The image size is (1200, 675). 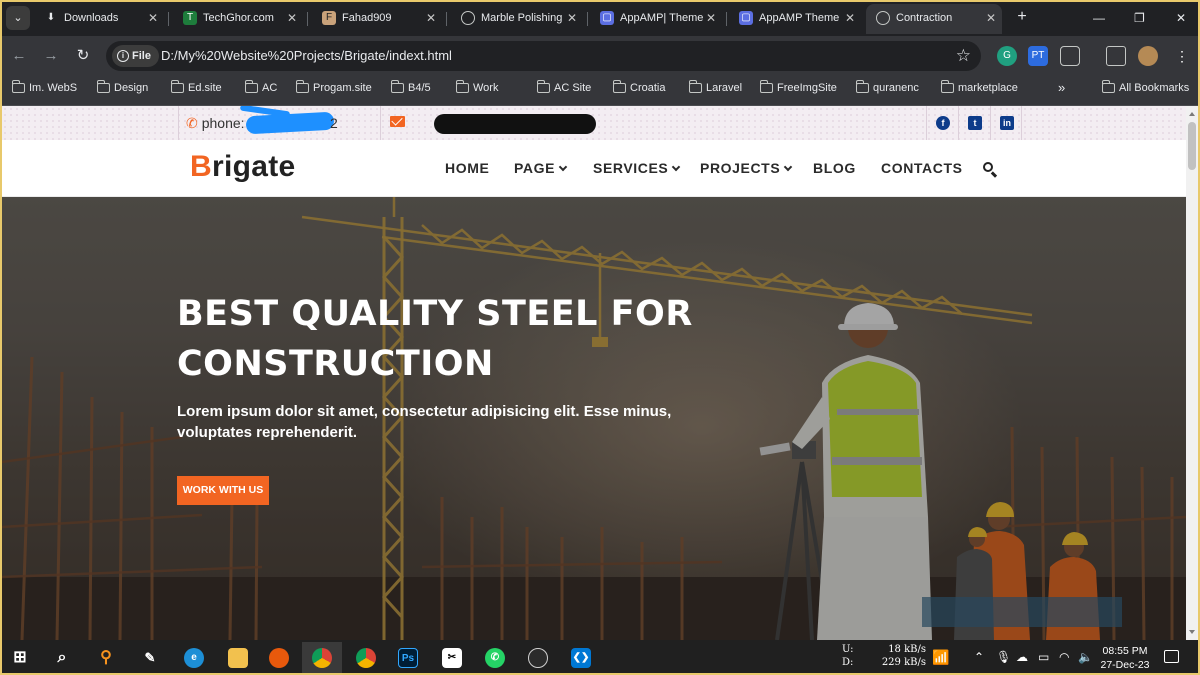 I want to click on nav-page: PAGE, so click(x=541, y=168).